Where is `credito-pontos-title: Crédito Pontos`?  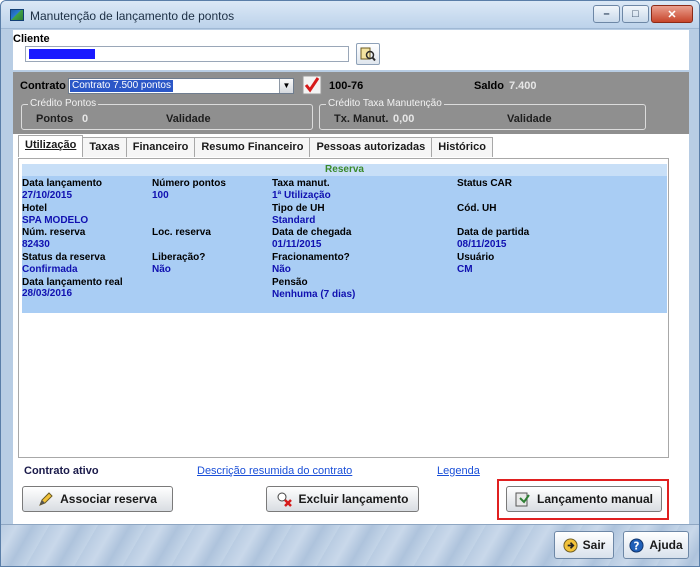 credito-pontos-title: Crédito Pontos is located at coordinates (63, 103).